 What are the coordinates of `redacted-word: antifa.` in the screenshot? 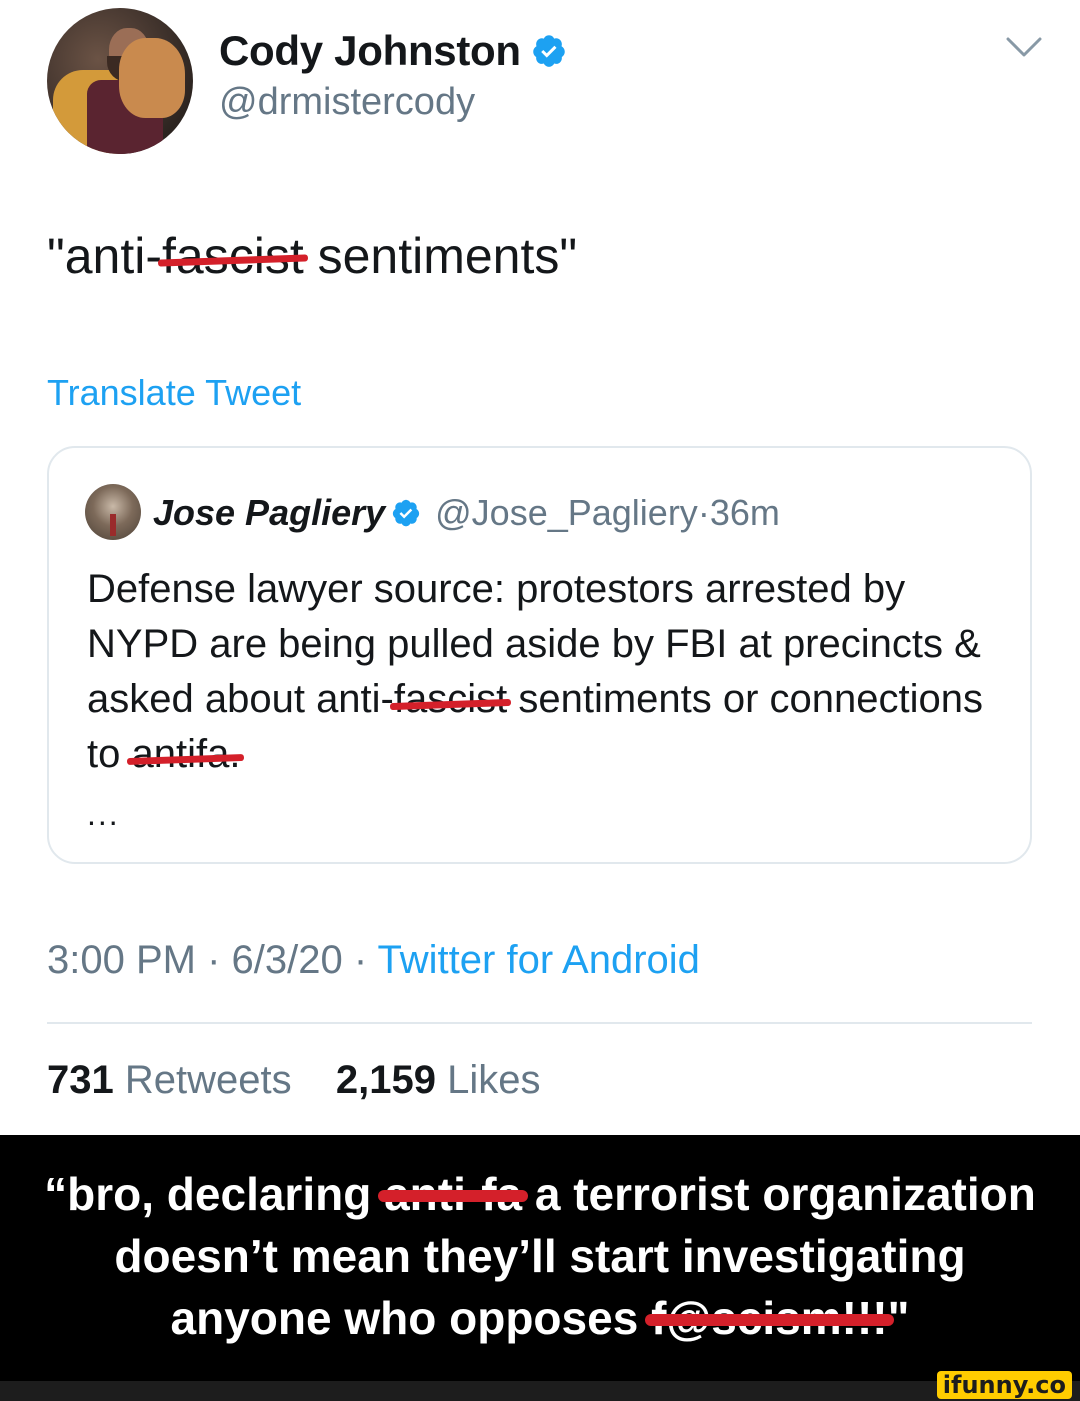 It's located at (185, 754).